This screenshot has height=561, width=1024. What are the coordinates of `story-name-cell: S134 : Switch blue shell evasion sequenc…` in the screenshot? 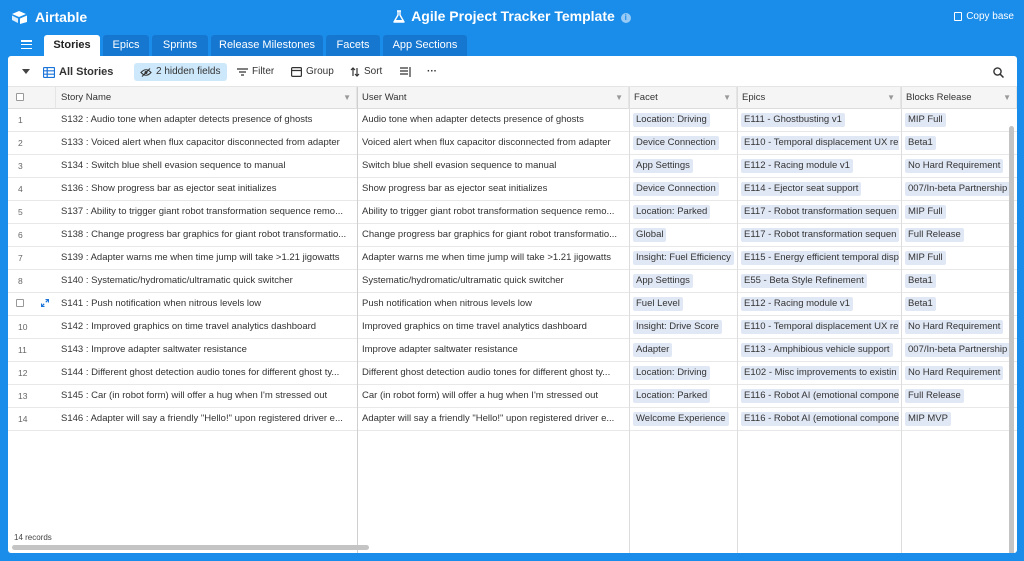 It's located at (206, 166).